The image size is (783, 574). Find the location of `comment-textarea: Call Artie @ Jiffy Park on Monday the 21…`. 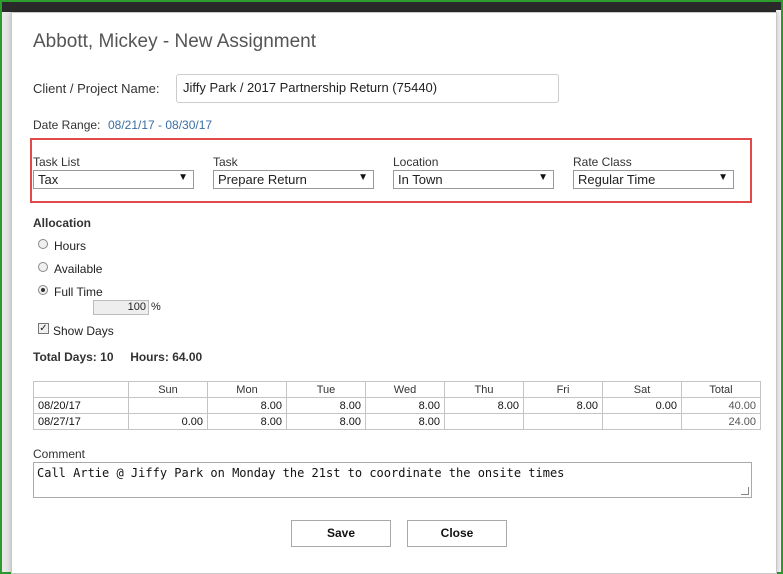

comment-textarea: Call Artie @ Jiffy Park on Monday the 21… is located at coordinates (392, 480).